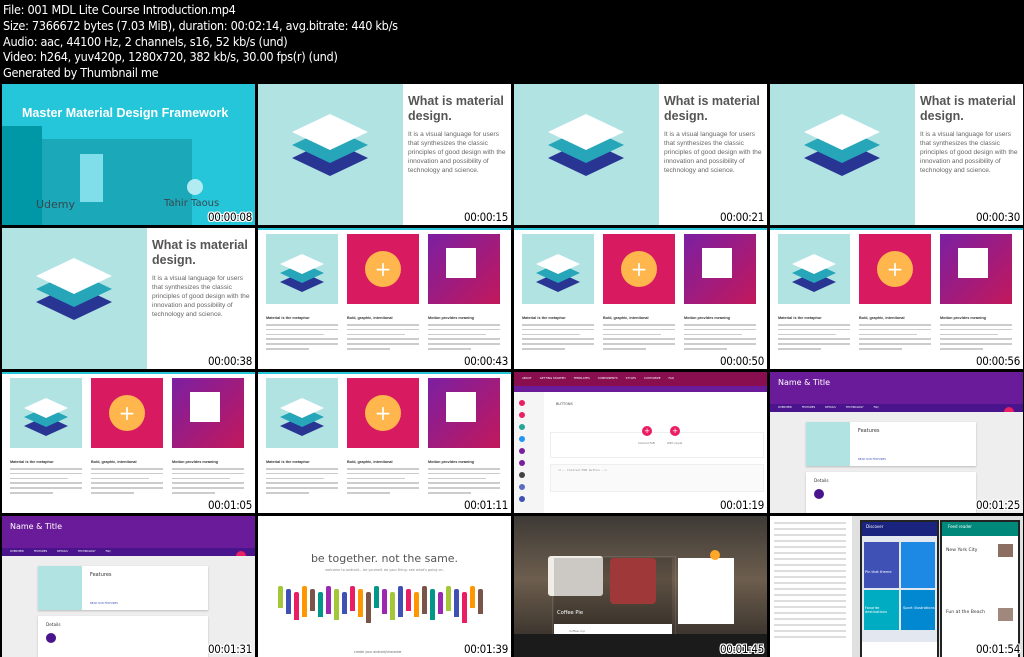  I want to click on discover-title: Discover, so click(875, 526).